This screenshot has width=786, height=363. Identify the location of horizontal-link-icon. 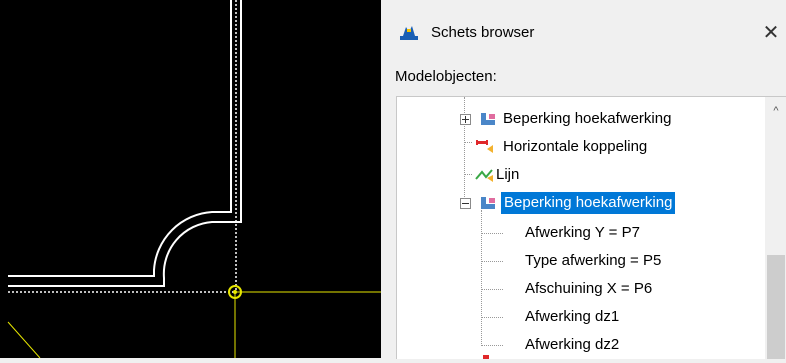
(485, 150).